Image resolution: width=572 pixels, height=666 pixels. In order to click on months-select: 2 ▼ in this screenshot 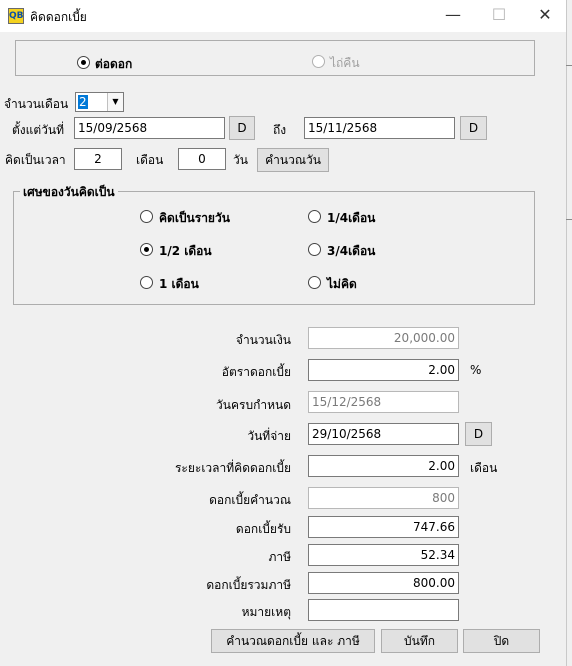, I will do `click(99, 102)`.